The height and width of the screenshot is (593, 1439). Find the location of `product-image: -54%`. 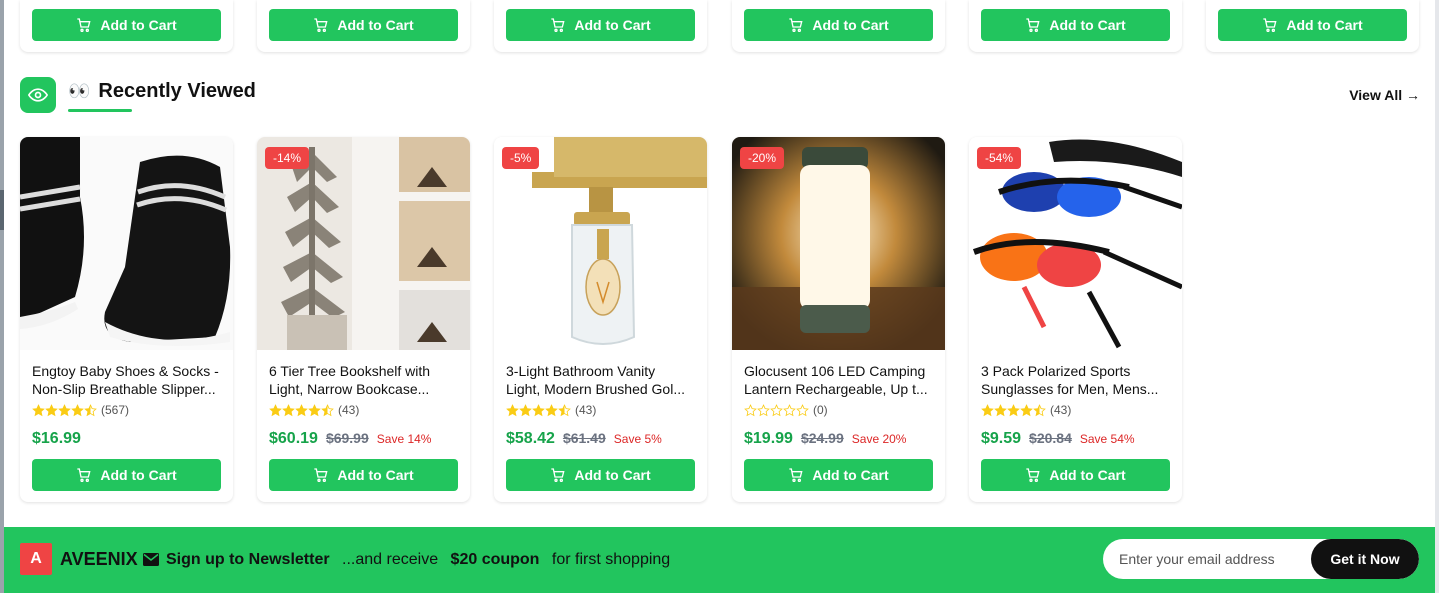

product-image: -54% is located at coordinates (1075, 243).